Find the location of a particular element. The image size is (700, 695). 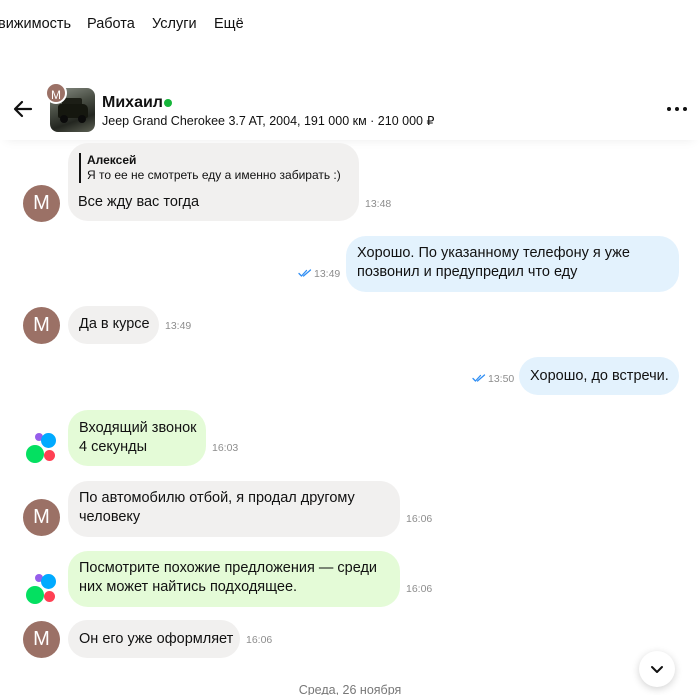

message-bubble-incoming: Он его уже оформляет is located at coordinates (154, 639).